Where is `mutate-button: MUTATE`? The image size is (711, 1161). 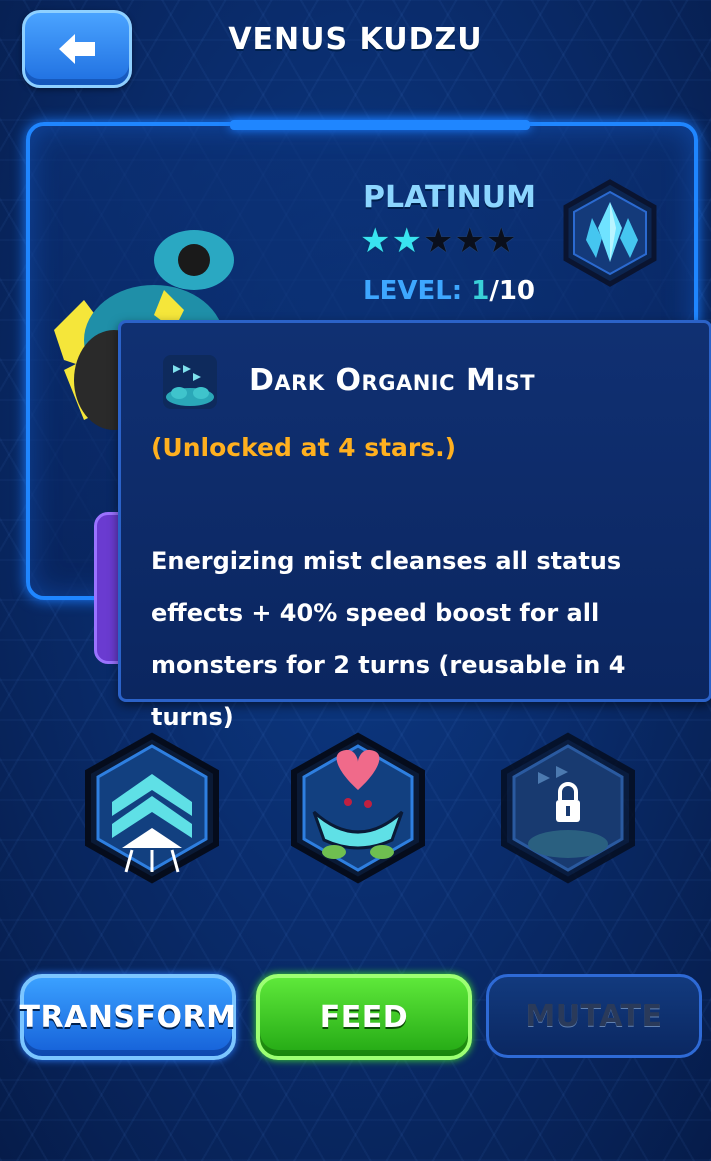 mutate-button: MUTATE is located at coordinates (594, 1016).